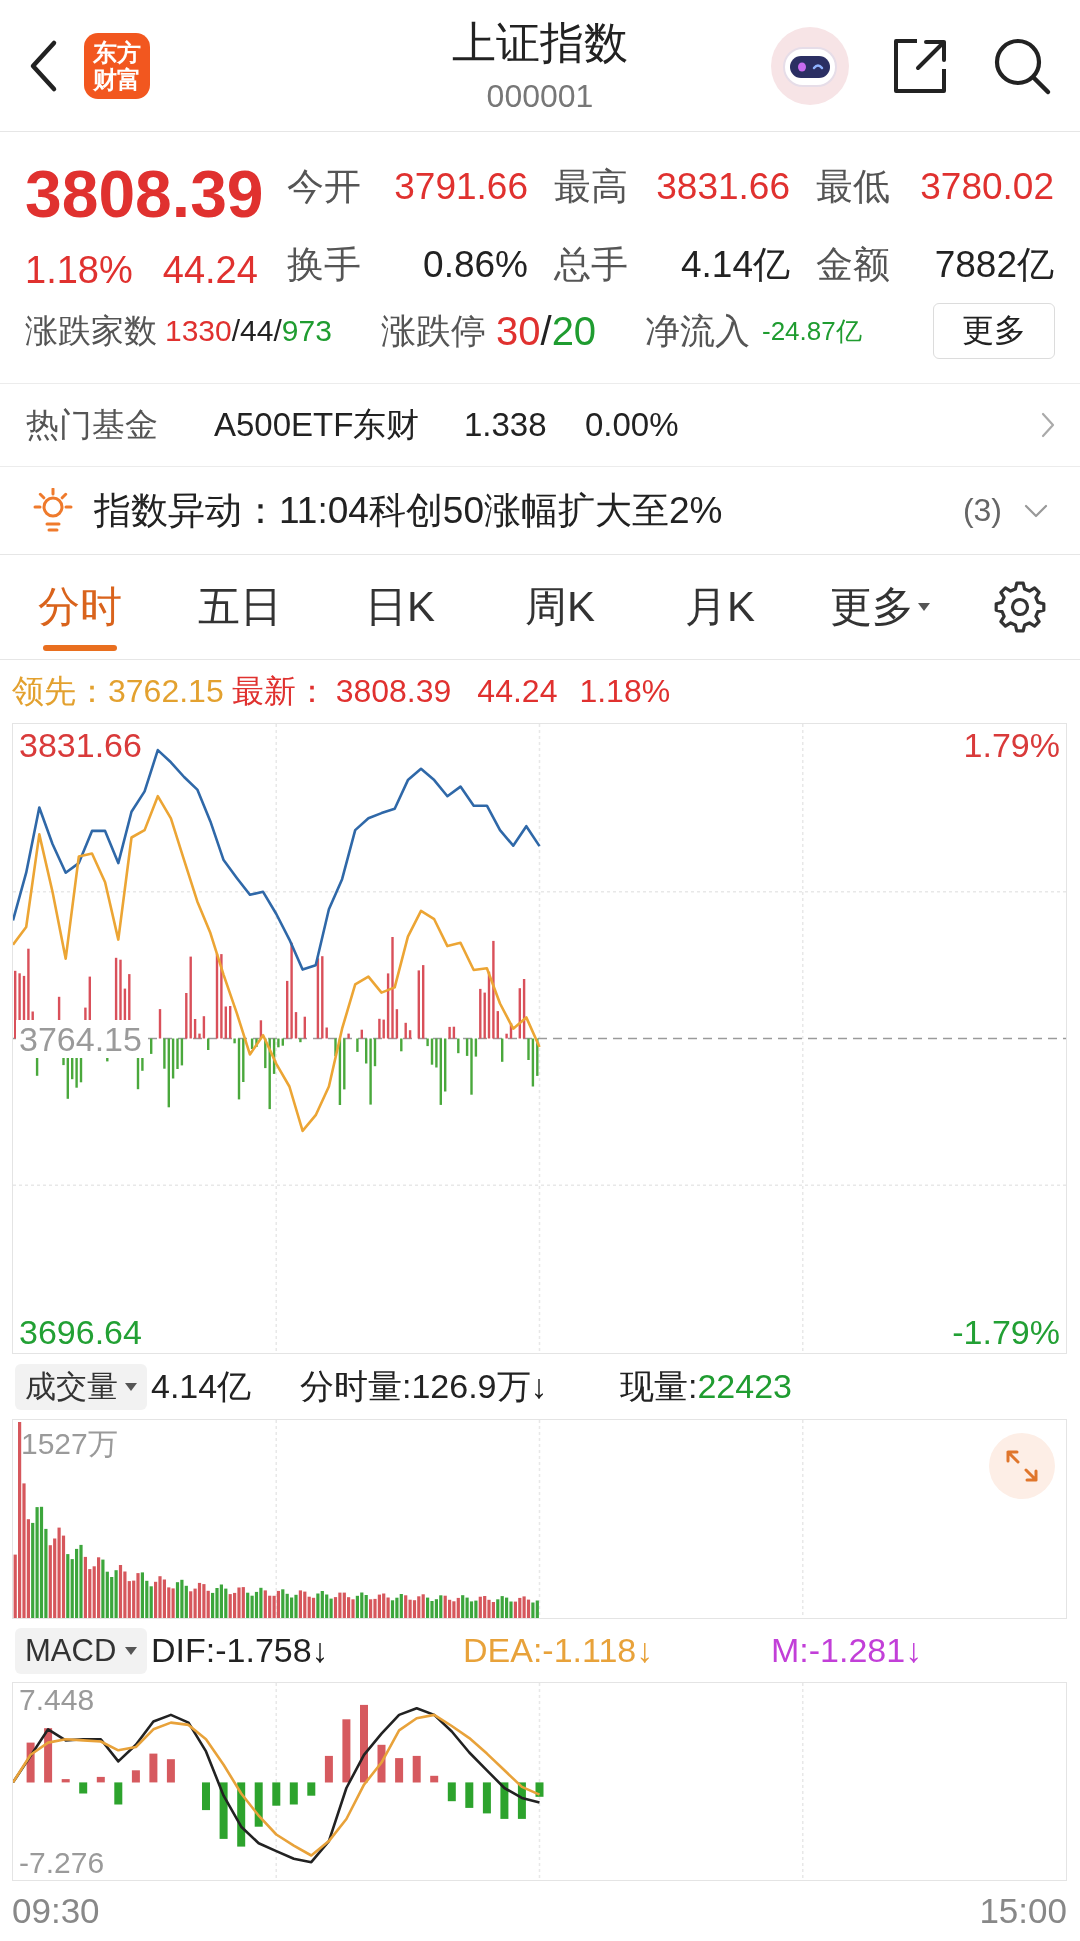 This screenshot has width=1080, height=1941. I want to click on net-inflow-value: -24.87亿, so click(812, 331).